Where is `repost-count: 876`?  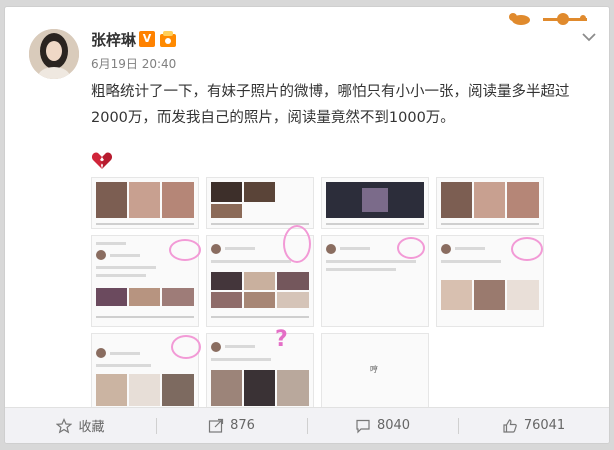 repost-count: 876 is located at coordinates (242, 425).